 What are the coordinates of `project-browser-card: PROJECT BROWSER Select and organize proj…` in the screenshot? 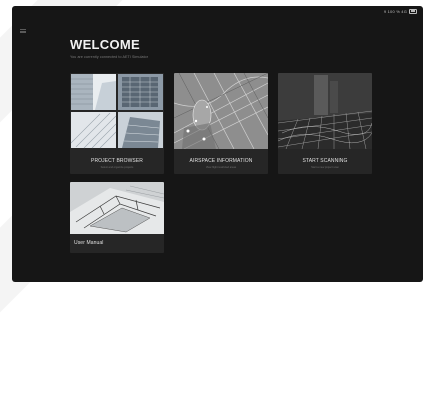 It's located at (117, 123).